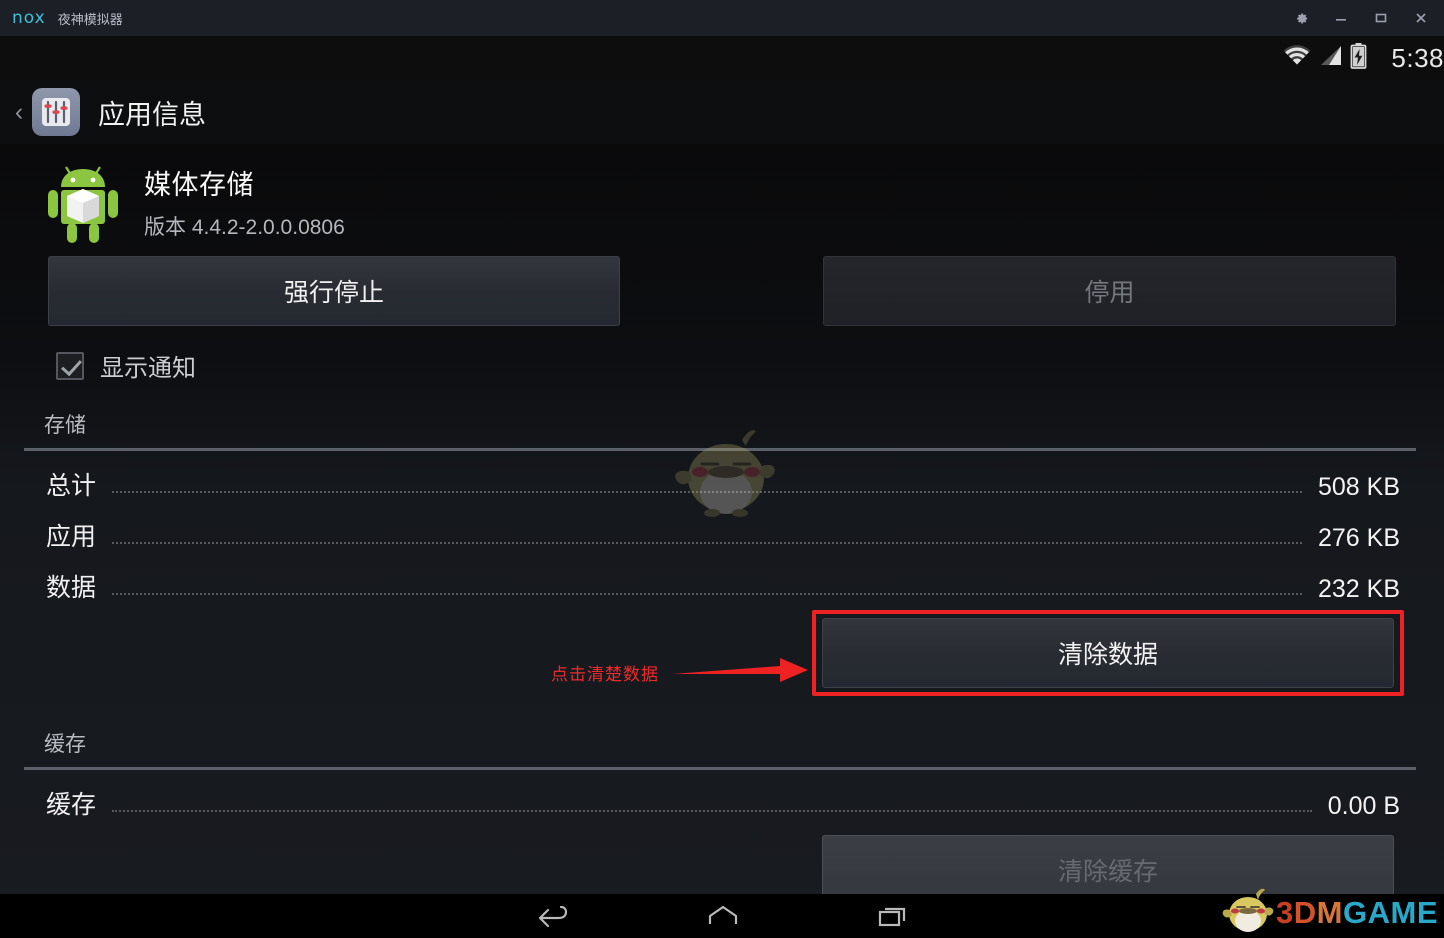 Image resolution: width=1444 pixels, height=938 pixels. Describe the element at coordinates (722, 194) in the screenshot. I see `app-header: 媒体存储 版本 4.4.2-2.0.0.0806` at that location.